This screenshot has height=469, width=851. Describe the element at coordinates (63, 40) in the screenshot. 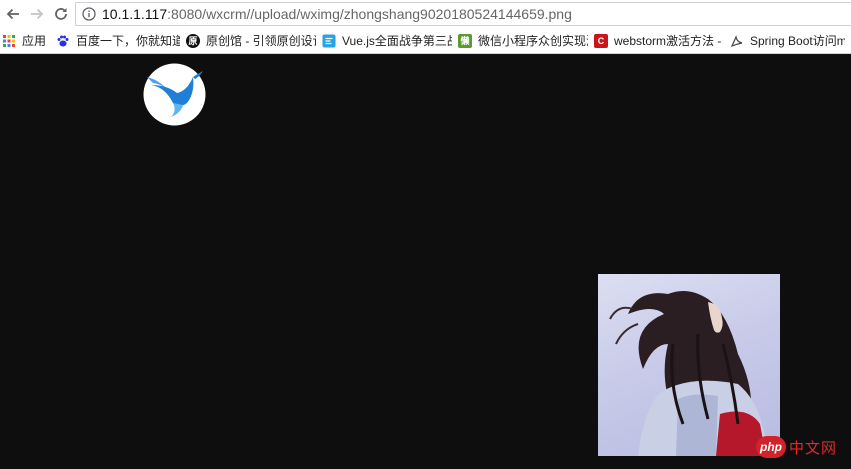

I see `baidu-paw-icon` at that location.